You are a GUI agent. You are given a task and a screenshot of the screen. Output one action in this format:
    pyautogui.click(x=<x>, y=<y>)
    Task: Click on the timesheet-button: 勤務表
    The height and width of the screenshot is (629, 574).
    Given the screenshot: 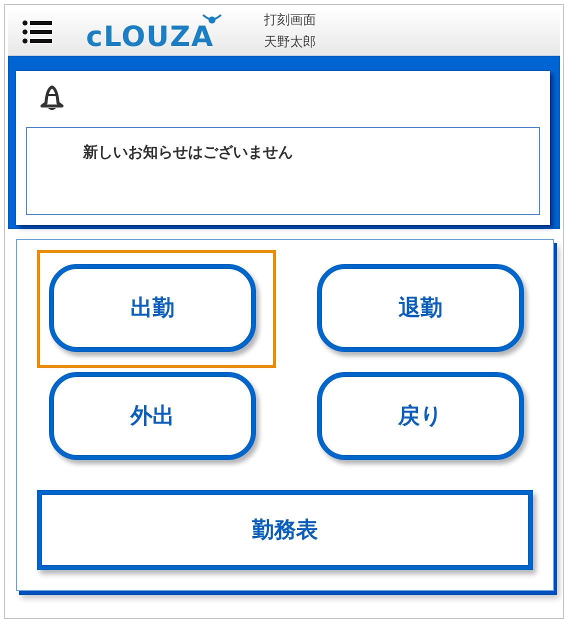 What is the action you would take?
    pyautogui.click(x=285, y=530)
    